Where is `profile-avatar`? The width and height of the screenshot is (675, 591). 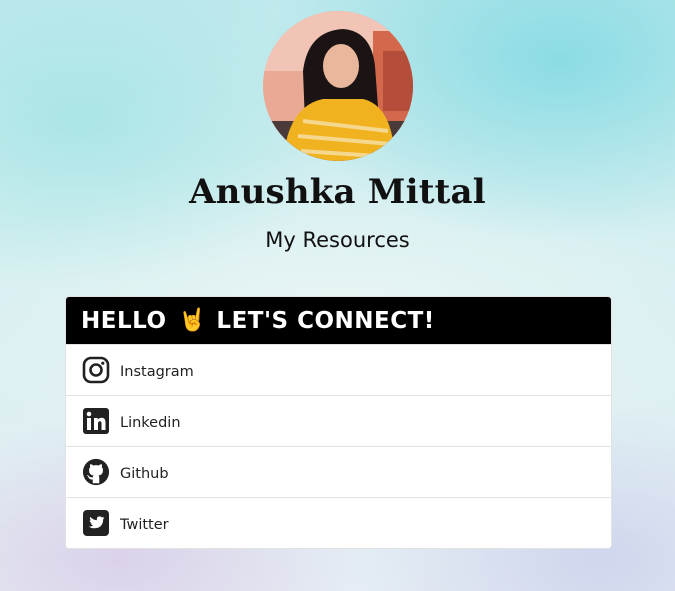 profile-avatar is located at coordinates (338, 86).